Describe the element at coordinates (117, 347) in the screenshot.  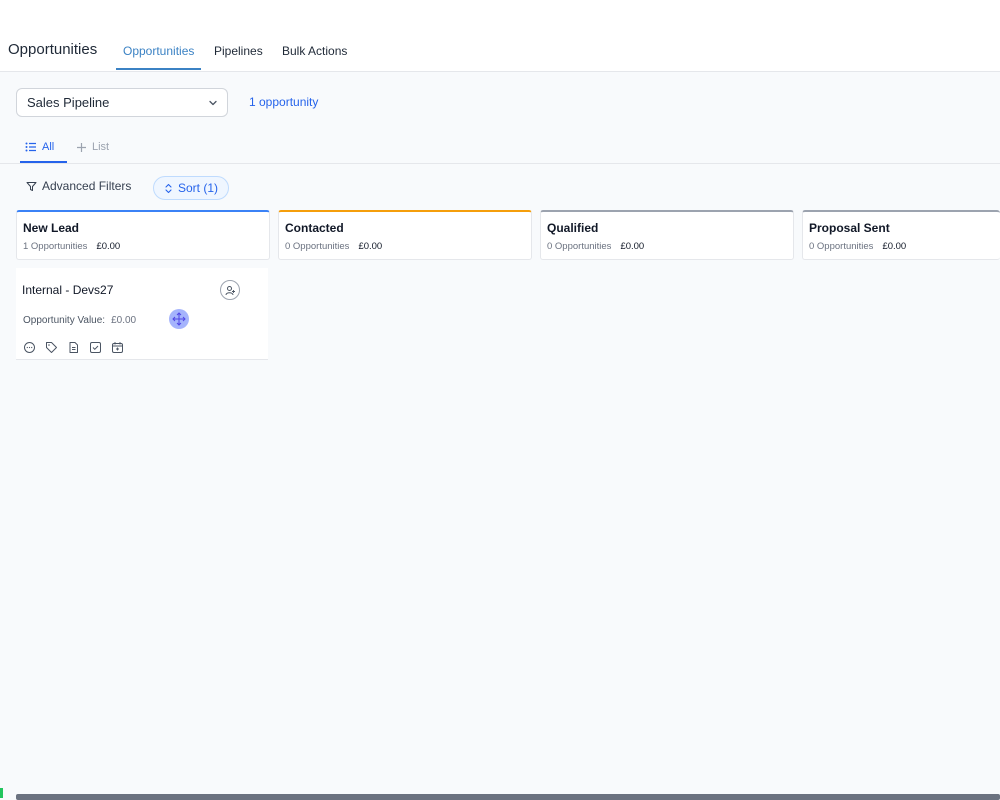
I see `calendar-icon` at that location.